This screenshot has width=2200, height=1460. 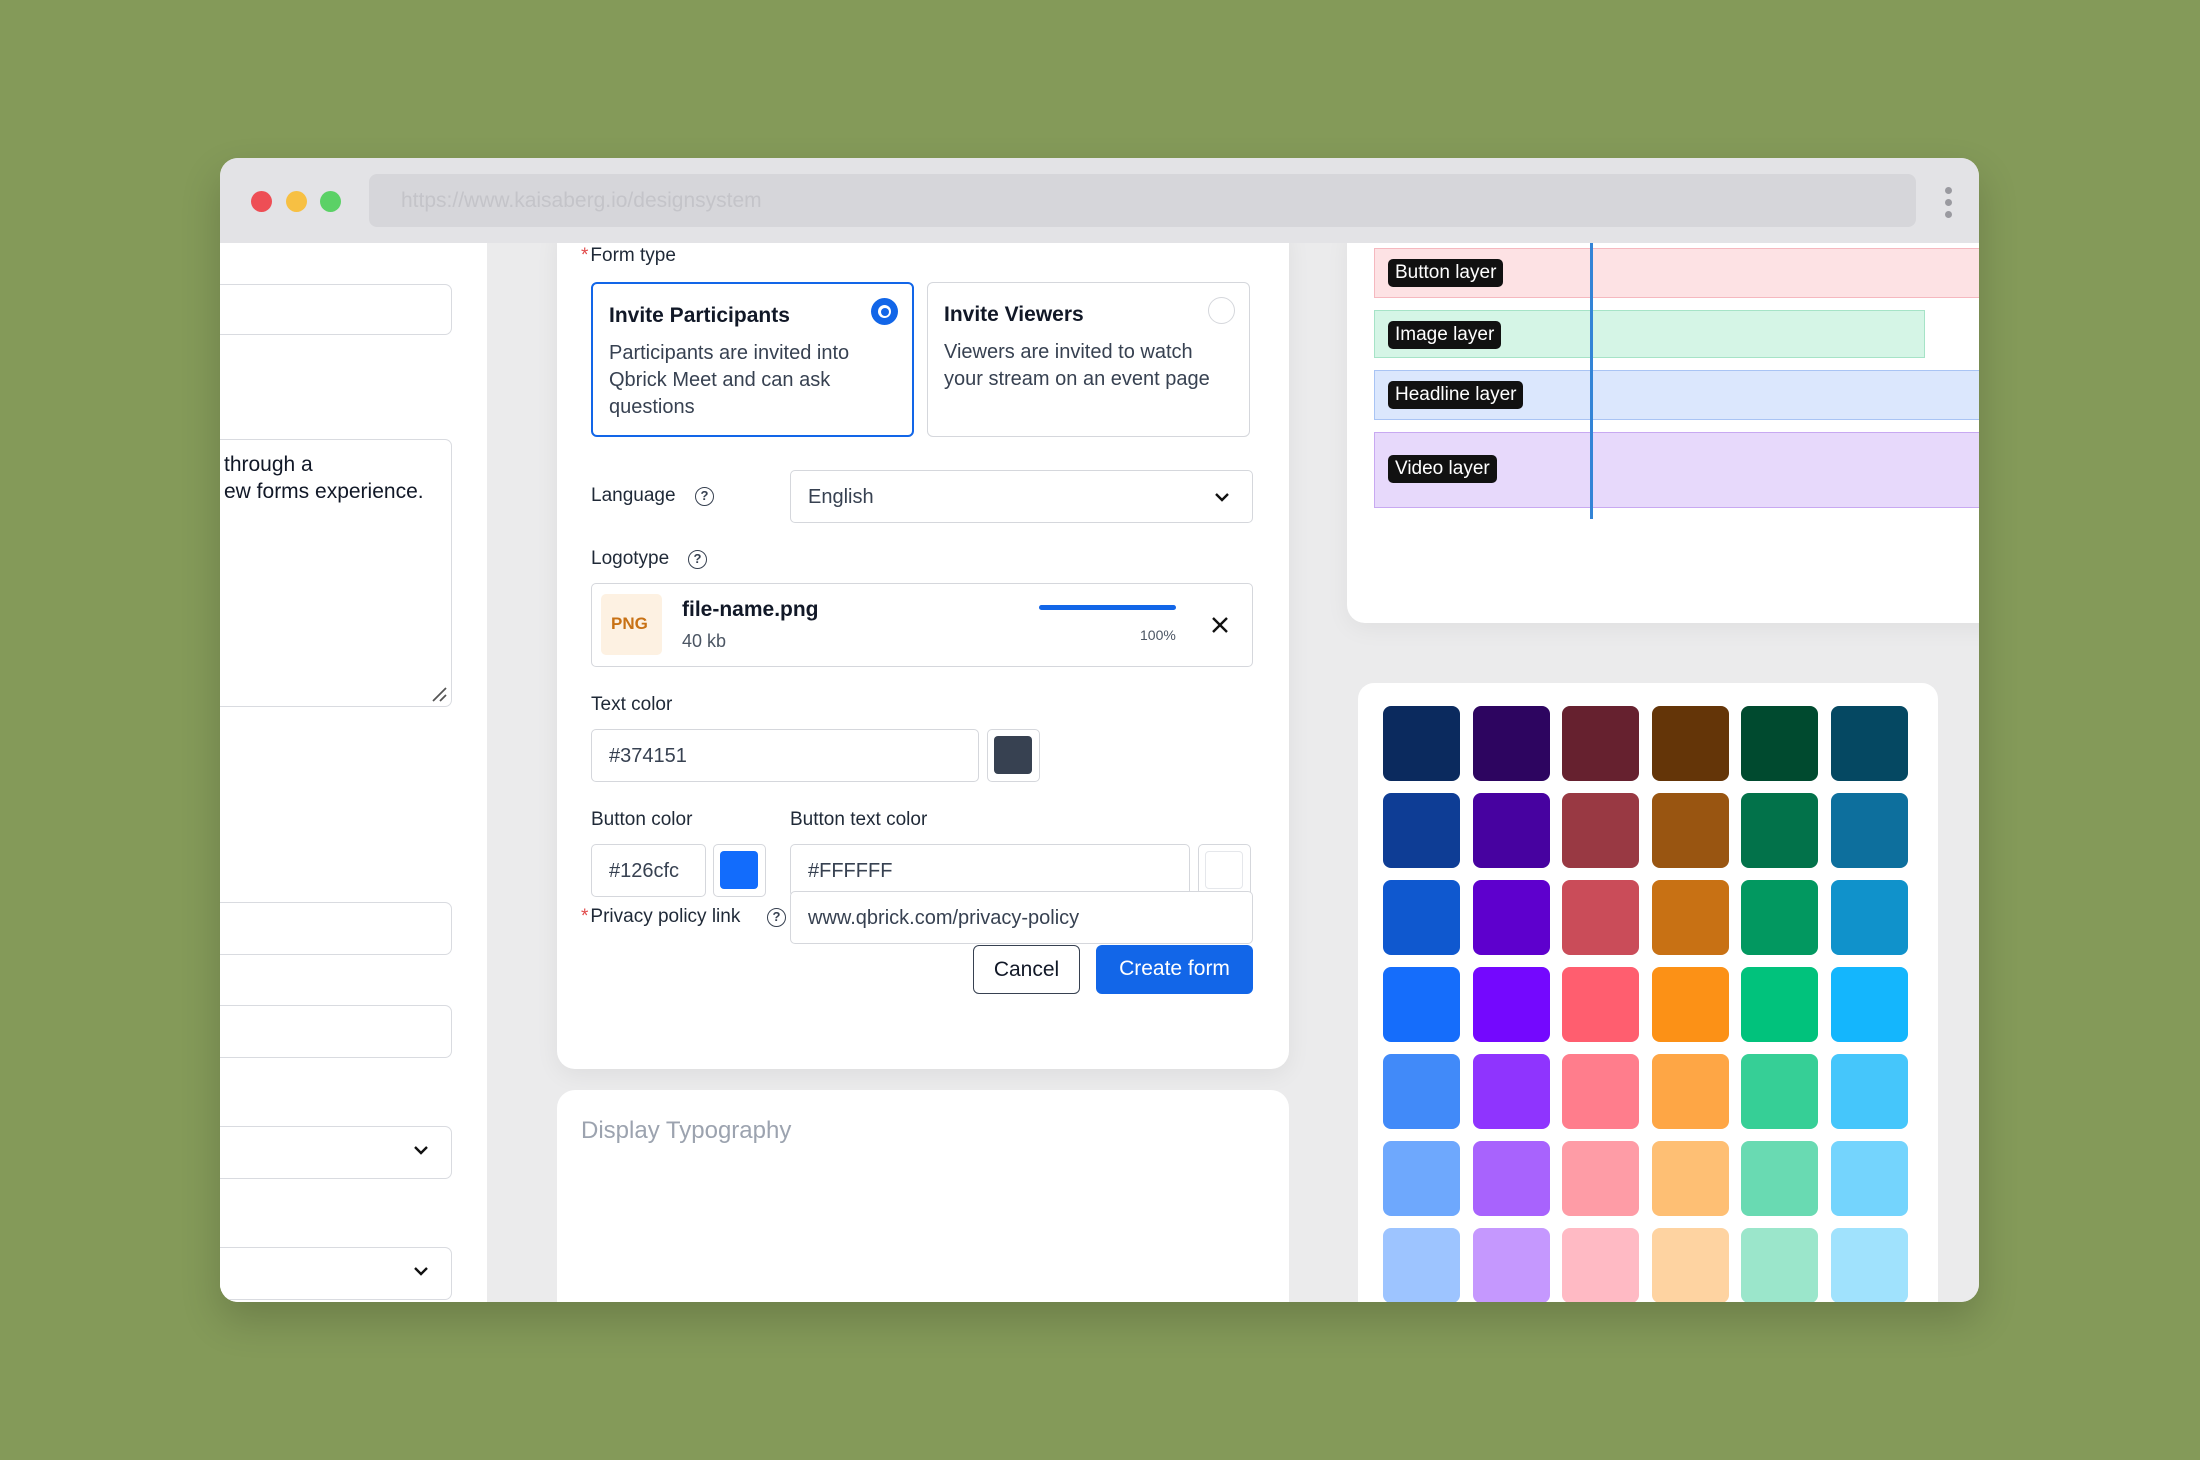 What do you see at coordinates (648, 870) in the screenshot?
I see `button-color-input: #126cfc` at bounding box center [648, 870].